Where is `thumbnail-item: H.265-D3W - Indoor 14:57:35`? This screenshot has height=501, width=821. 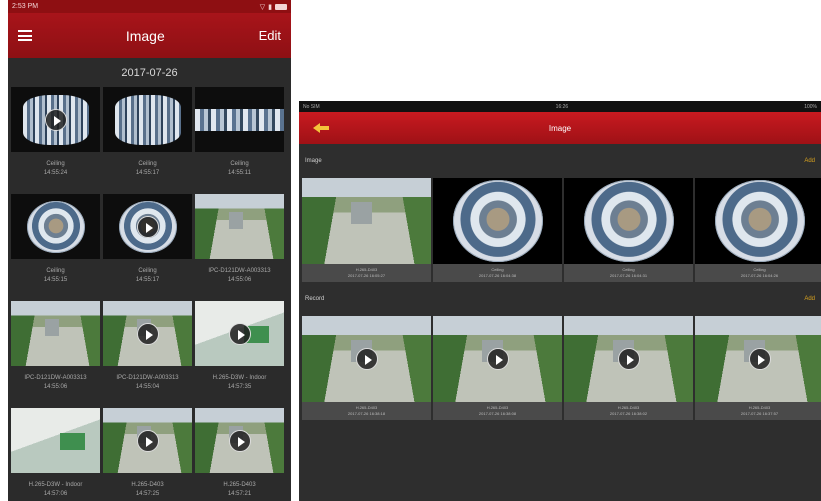
thumbnail-item: H.265-D3W - Indoor 14:57:35 is located at coordinates (239, 350).